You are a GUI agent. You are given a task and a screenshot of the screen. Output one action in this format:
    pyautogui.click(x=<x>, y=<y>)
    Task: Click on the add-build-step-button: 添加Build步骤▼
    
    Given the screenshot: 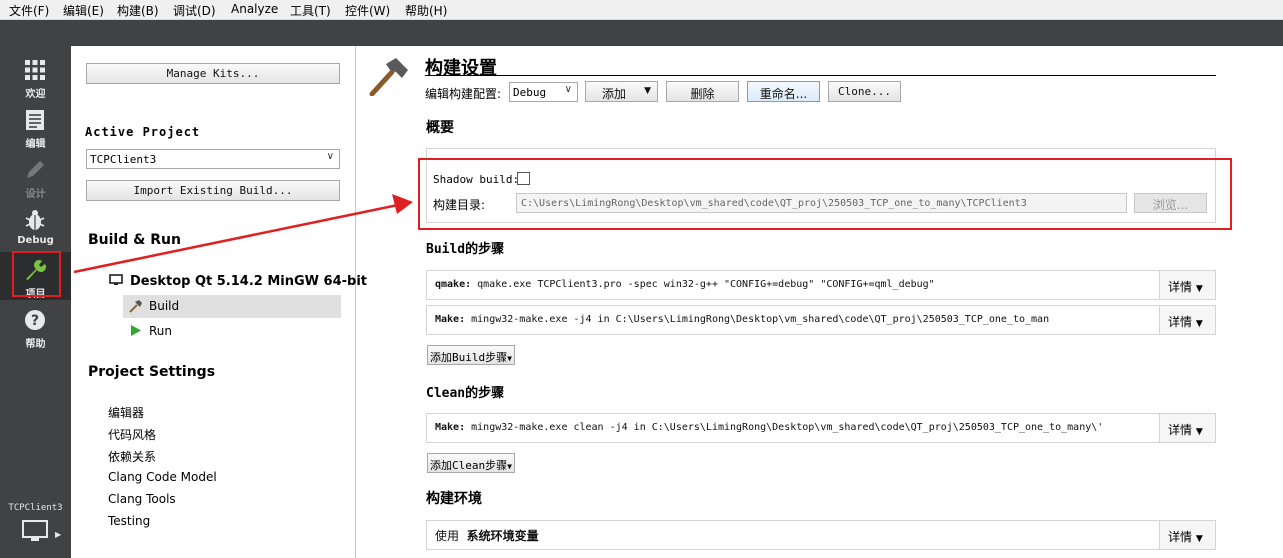 What is the action you would take?
    pyautogui.click(x=471, y=355)
    